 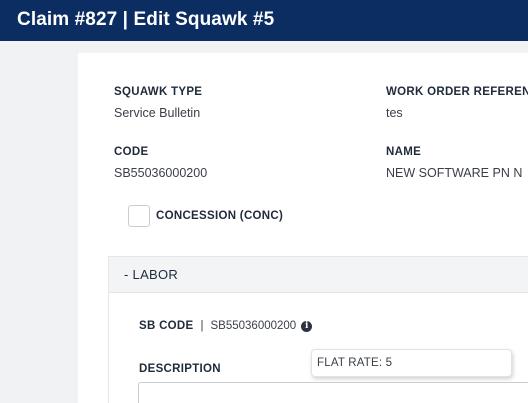 What do you see at coordinates (161, 173) in the screenshot?
I see `code-value: SB55036000200` at bounding box center [161, 173].